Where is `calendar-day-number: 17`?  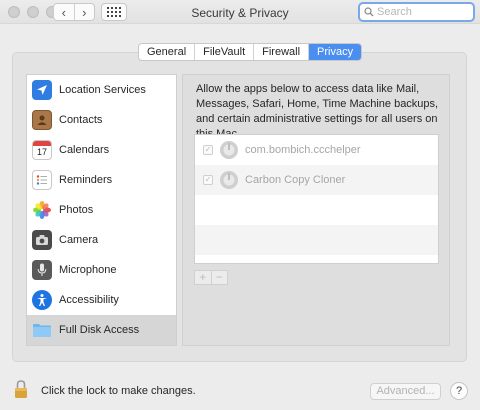 calendar-day-number: 17 is located at coordinates (41, 152).